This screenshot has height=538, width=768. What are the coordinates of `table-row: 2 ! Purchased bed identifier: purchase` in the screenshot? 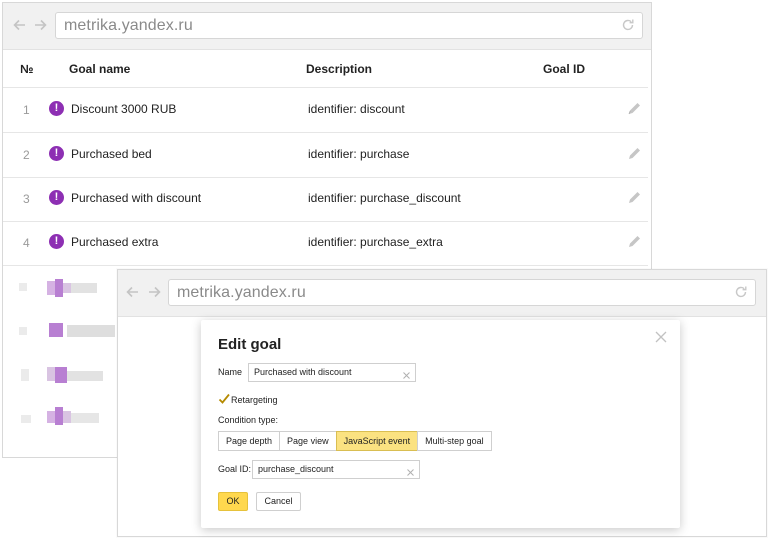 It's located at (327, 155).